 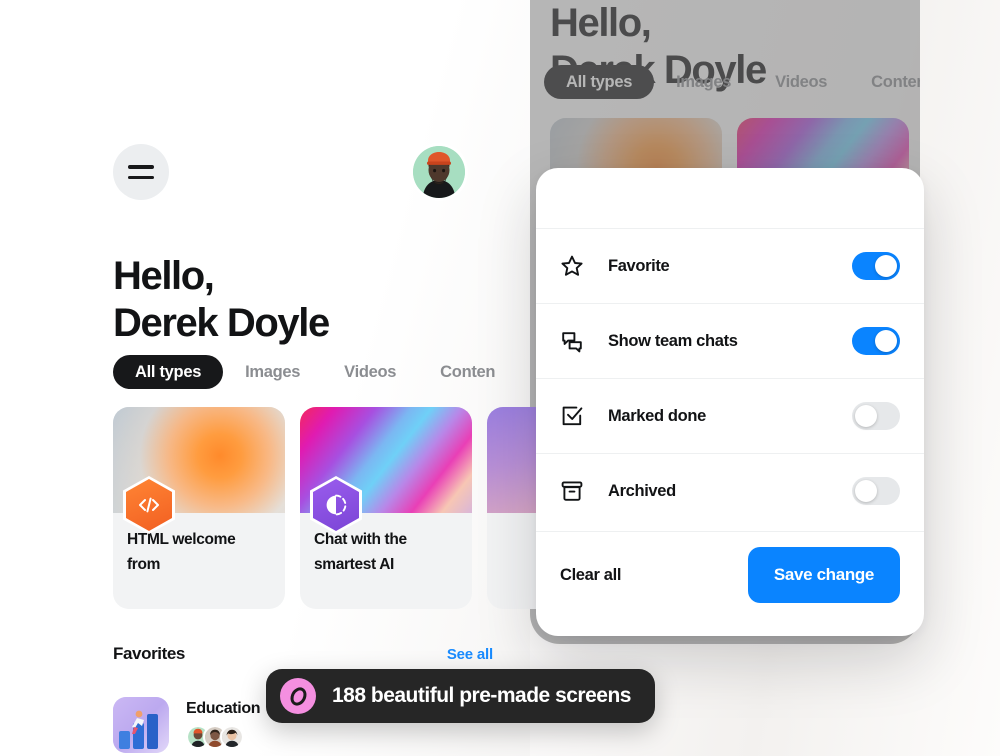 What do you see at coordinates (481, 695) in the screenshot?
I see `promo-banner-text: 188 beautiful pre-made screens` at bounding box center [481, 695].